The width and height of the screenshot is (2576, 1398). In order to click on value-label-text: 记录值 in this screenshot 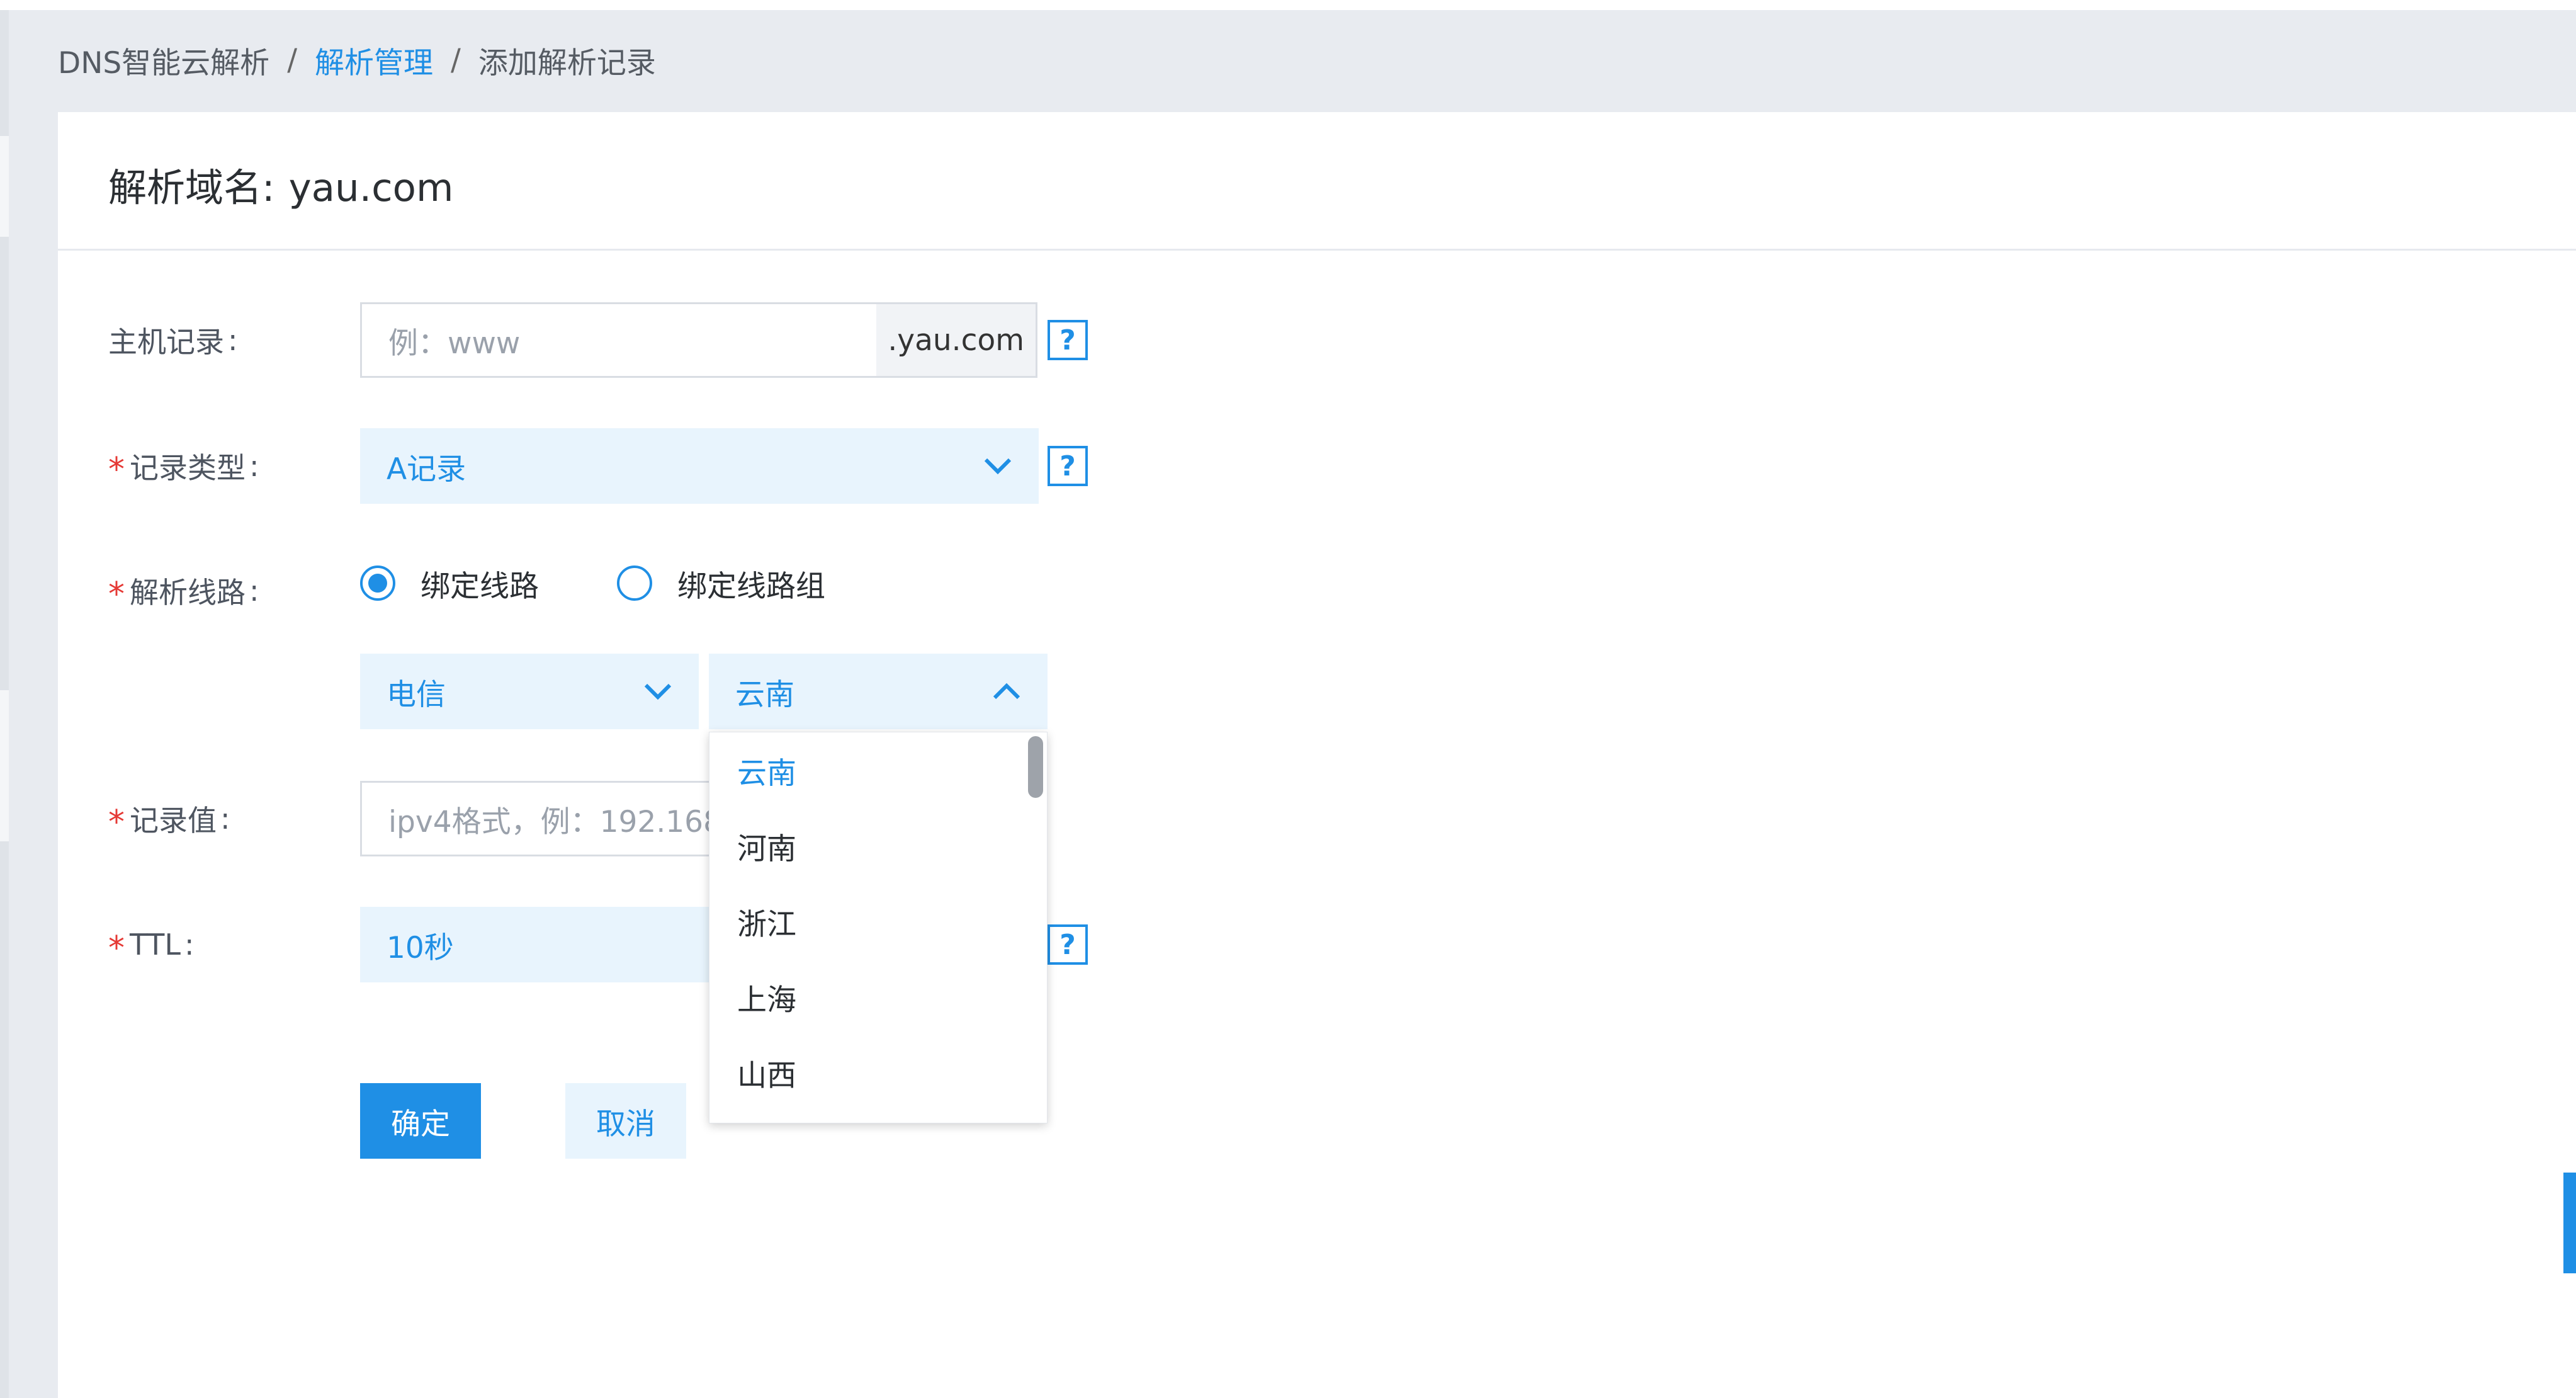, I will do `click(173, 821)`.